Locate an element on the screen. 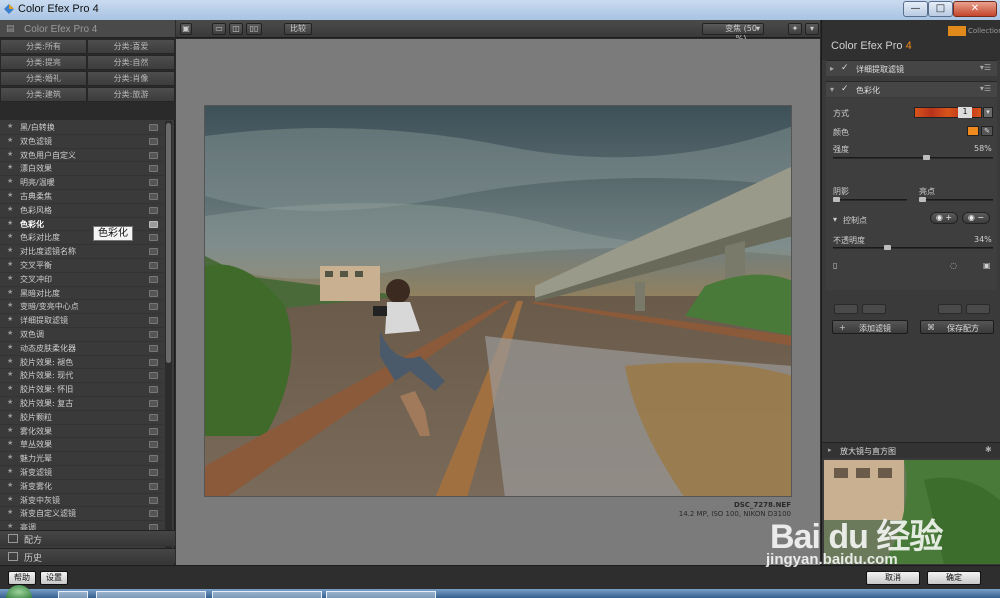 Image resolution: width=1000 pixels, height=598 pixels. filter-list-item: ★ 古典柔焦 is located at coordinates (81, 197).